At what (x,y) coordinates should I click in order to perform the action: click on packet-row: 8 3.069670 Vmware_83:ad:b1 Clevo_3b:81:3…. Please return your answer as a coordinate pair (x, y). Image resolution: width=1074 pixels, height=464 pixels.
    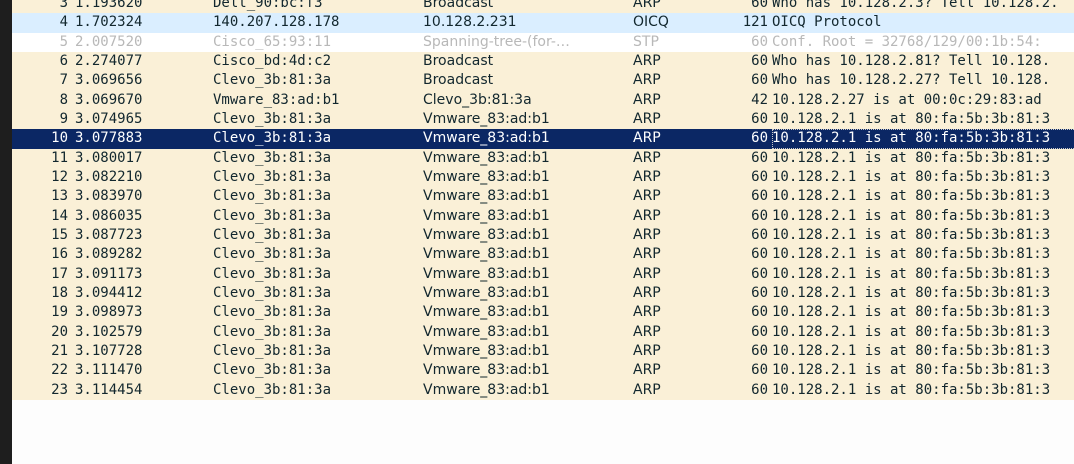
    Looking at the image, I should click on (543, 100).